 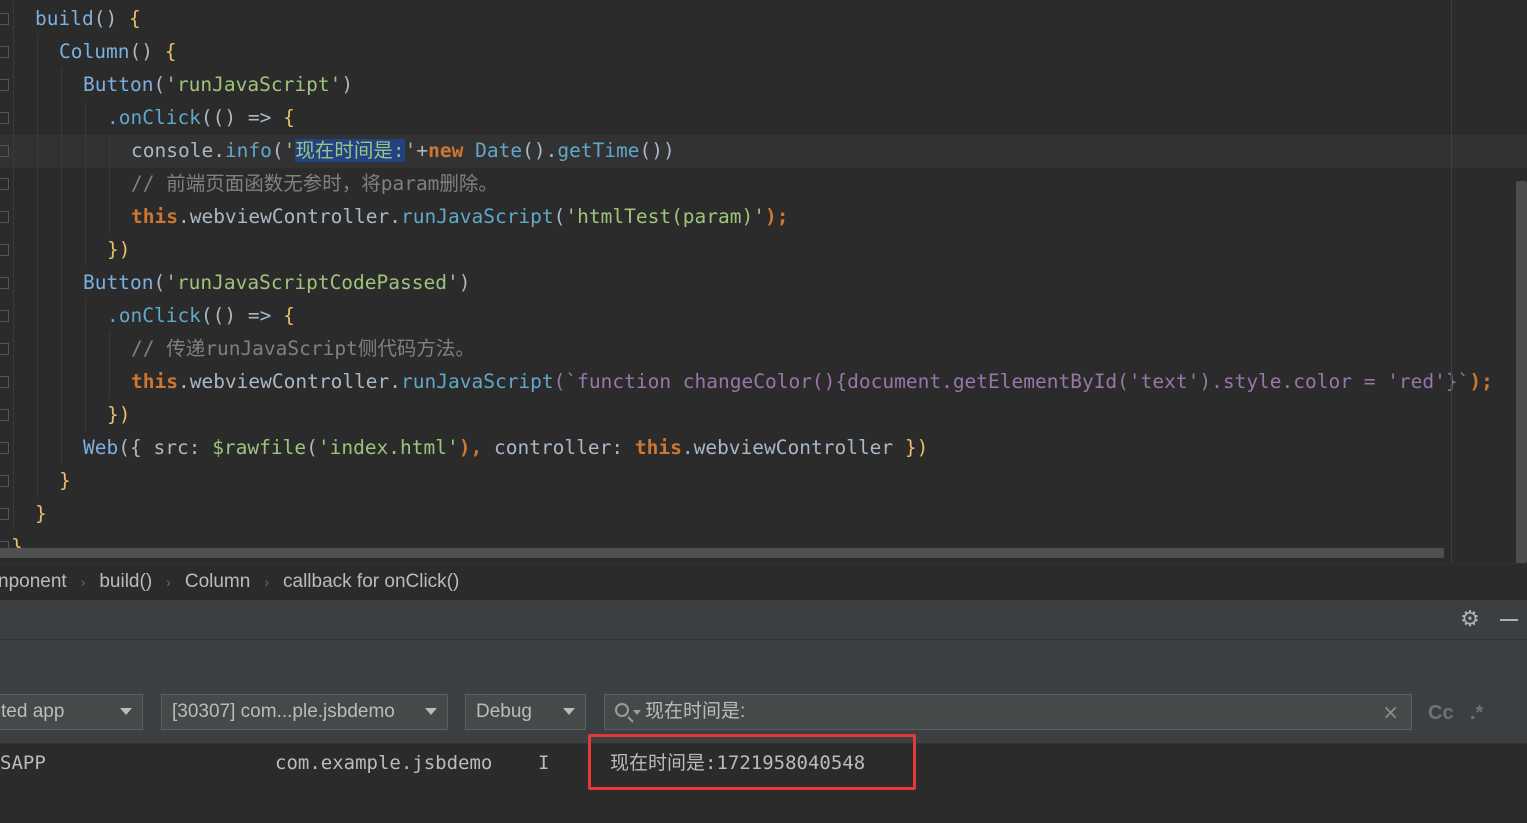 What do you see at coordinates (219, 150) in the screenshot?
I see `code-token: .` at bounding box center [219, 150].